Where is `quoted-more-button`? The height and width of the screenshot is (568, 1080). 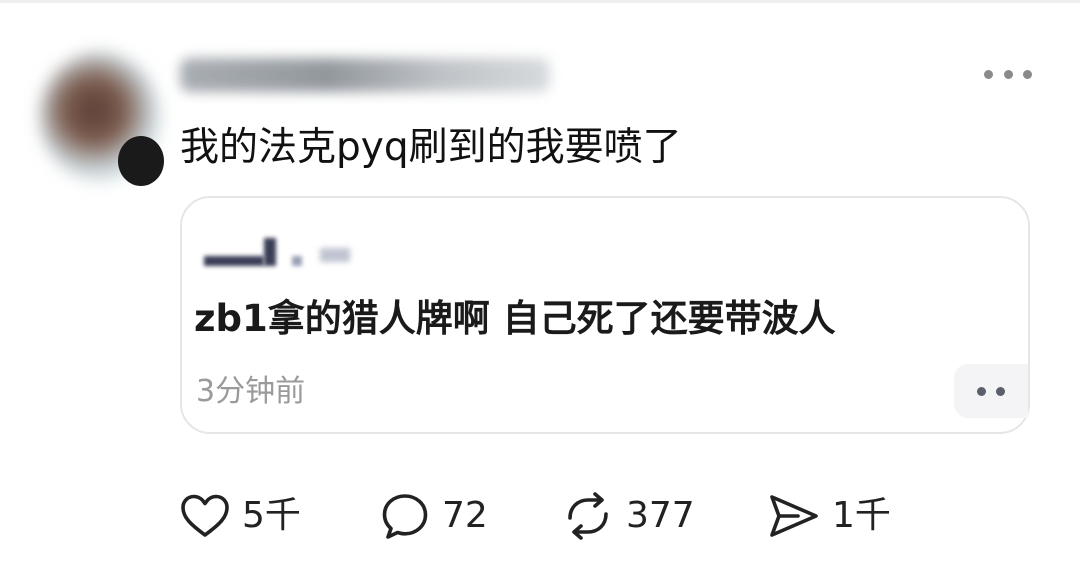 quoted-more-button is located at coordinates (991, 391).